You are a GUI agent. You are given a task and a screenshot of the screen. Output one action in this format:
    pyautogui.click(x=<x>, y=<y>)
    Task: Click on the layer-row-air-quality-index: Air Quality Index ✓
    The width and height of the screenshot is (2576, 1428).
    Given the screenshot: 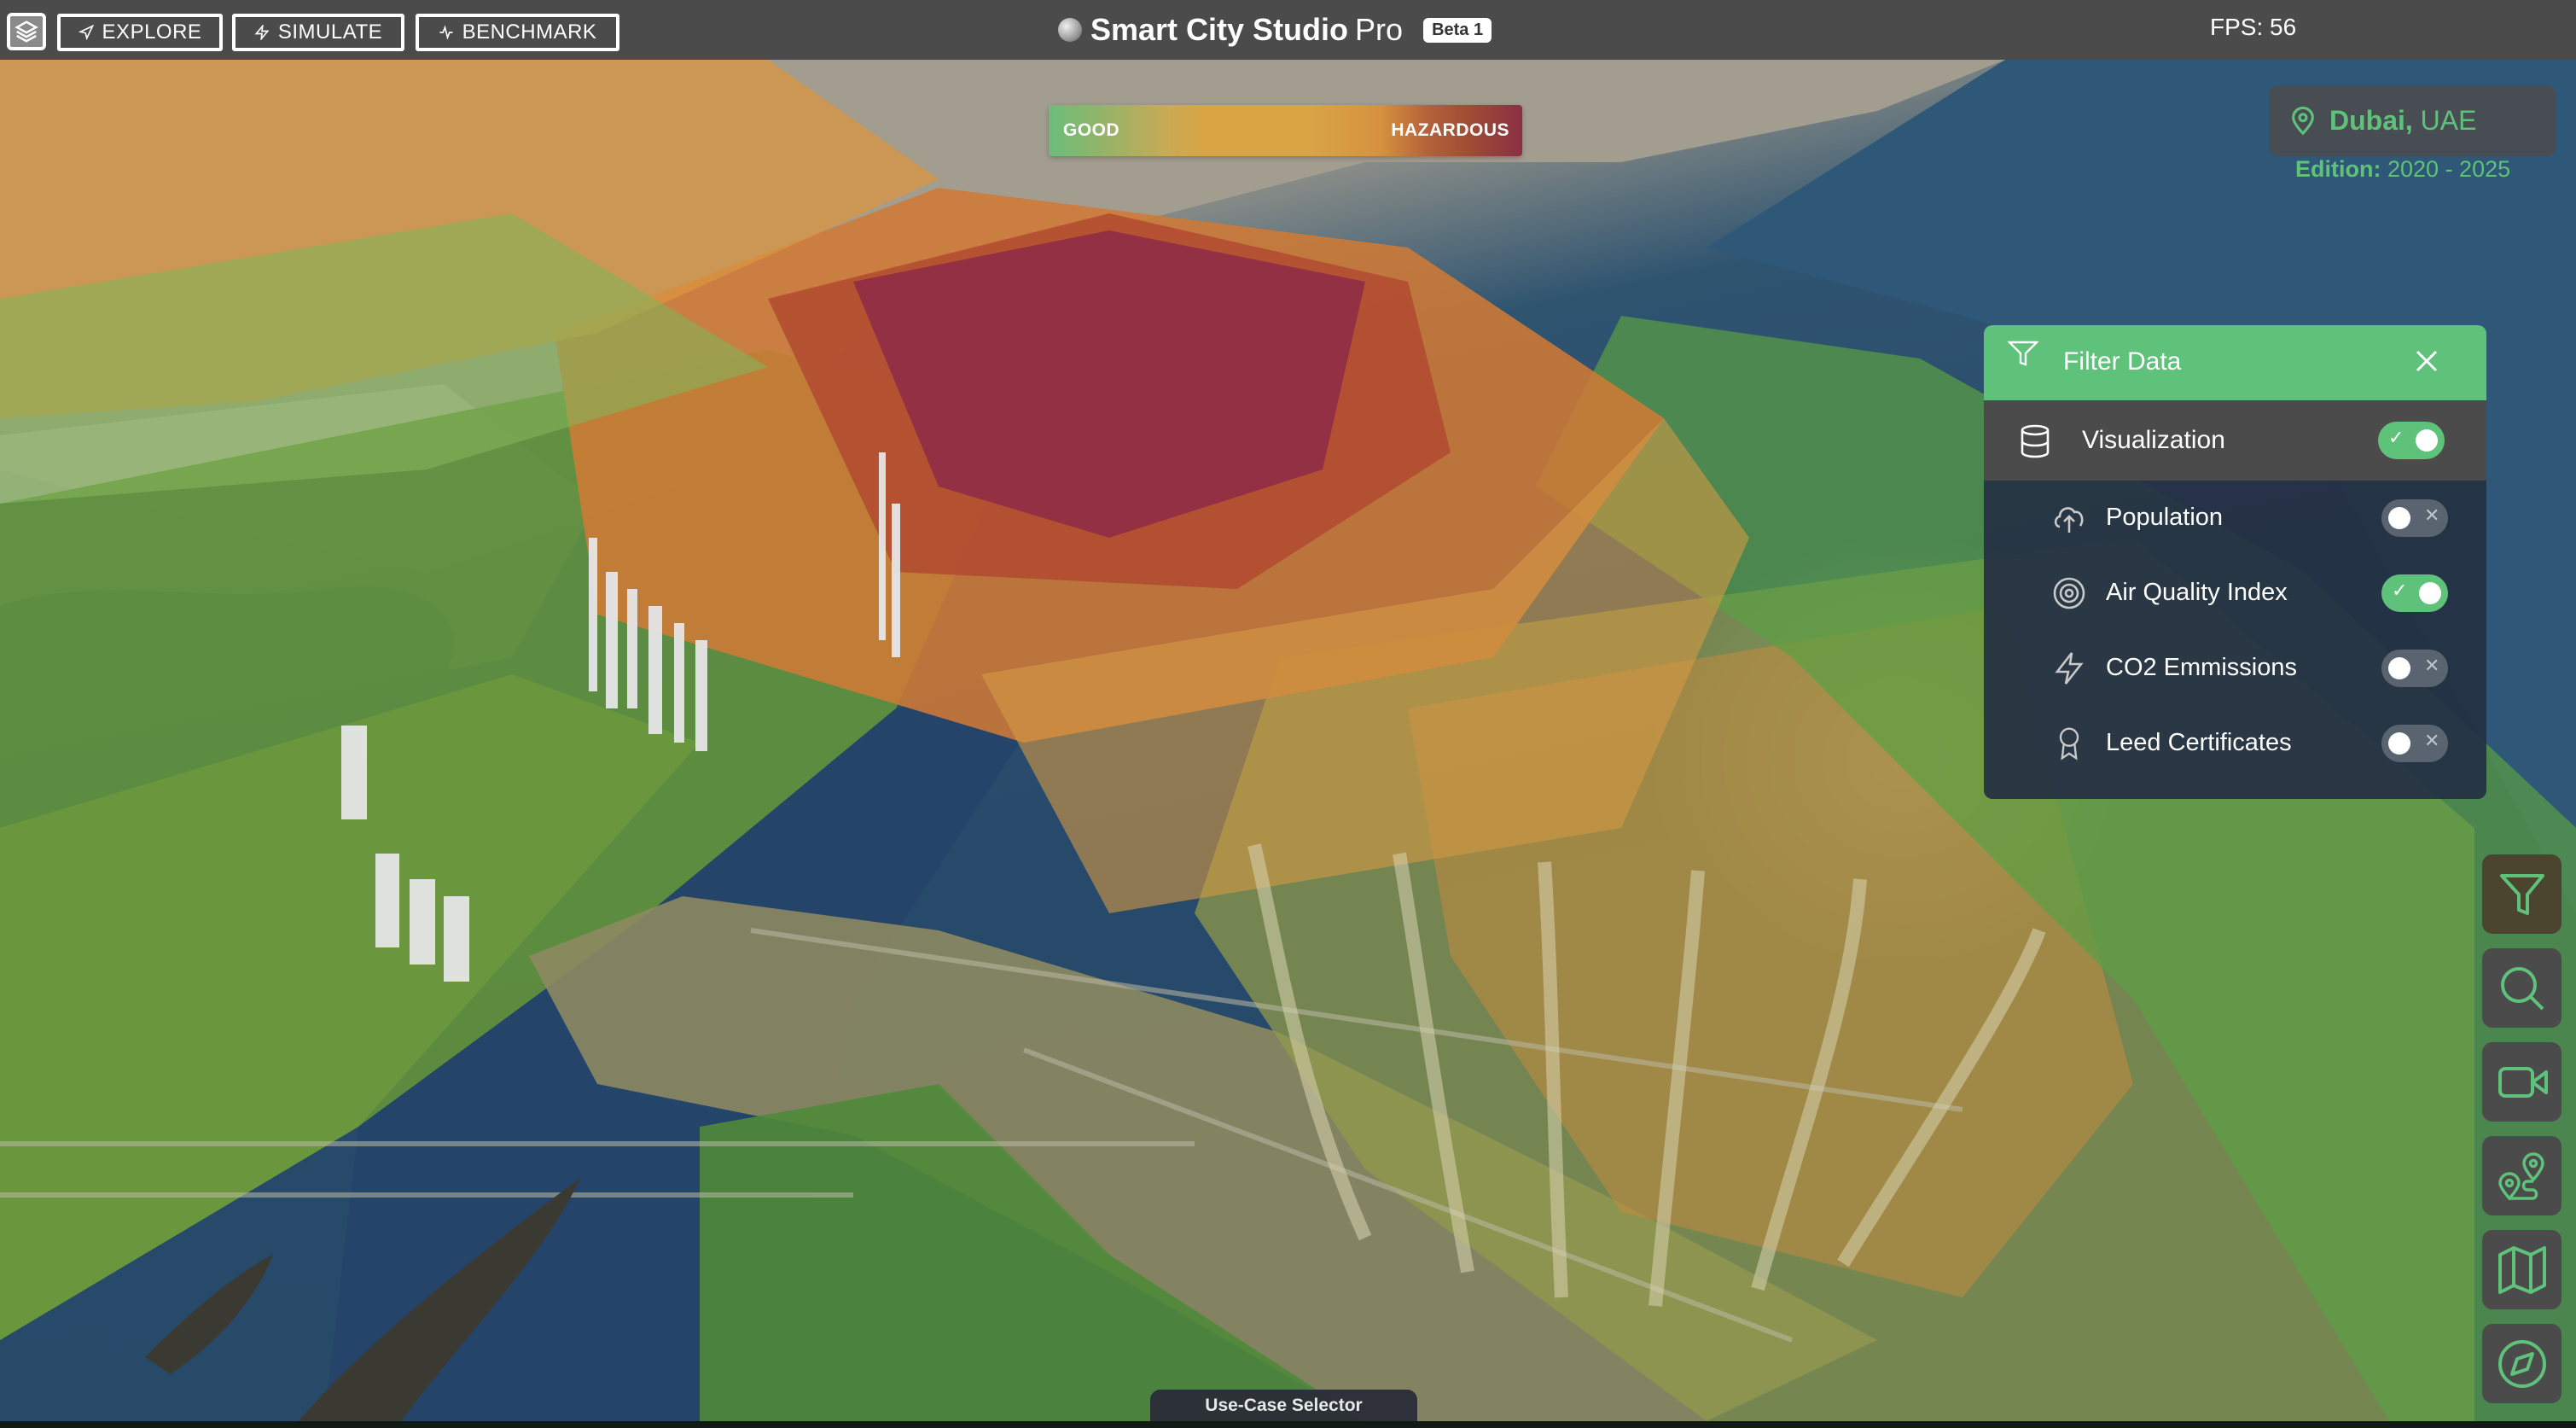 What is the action you would take?
    pyautogui.click(x=2235, y=593)
    